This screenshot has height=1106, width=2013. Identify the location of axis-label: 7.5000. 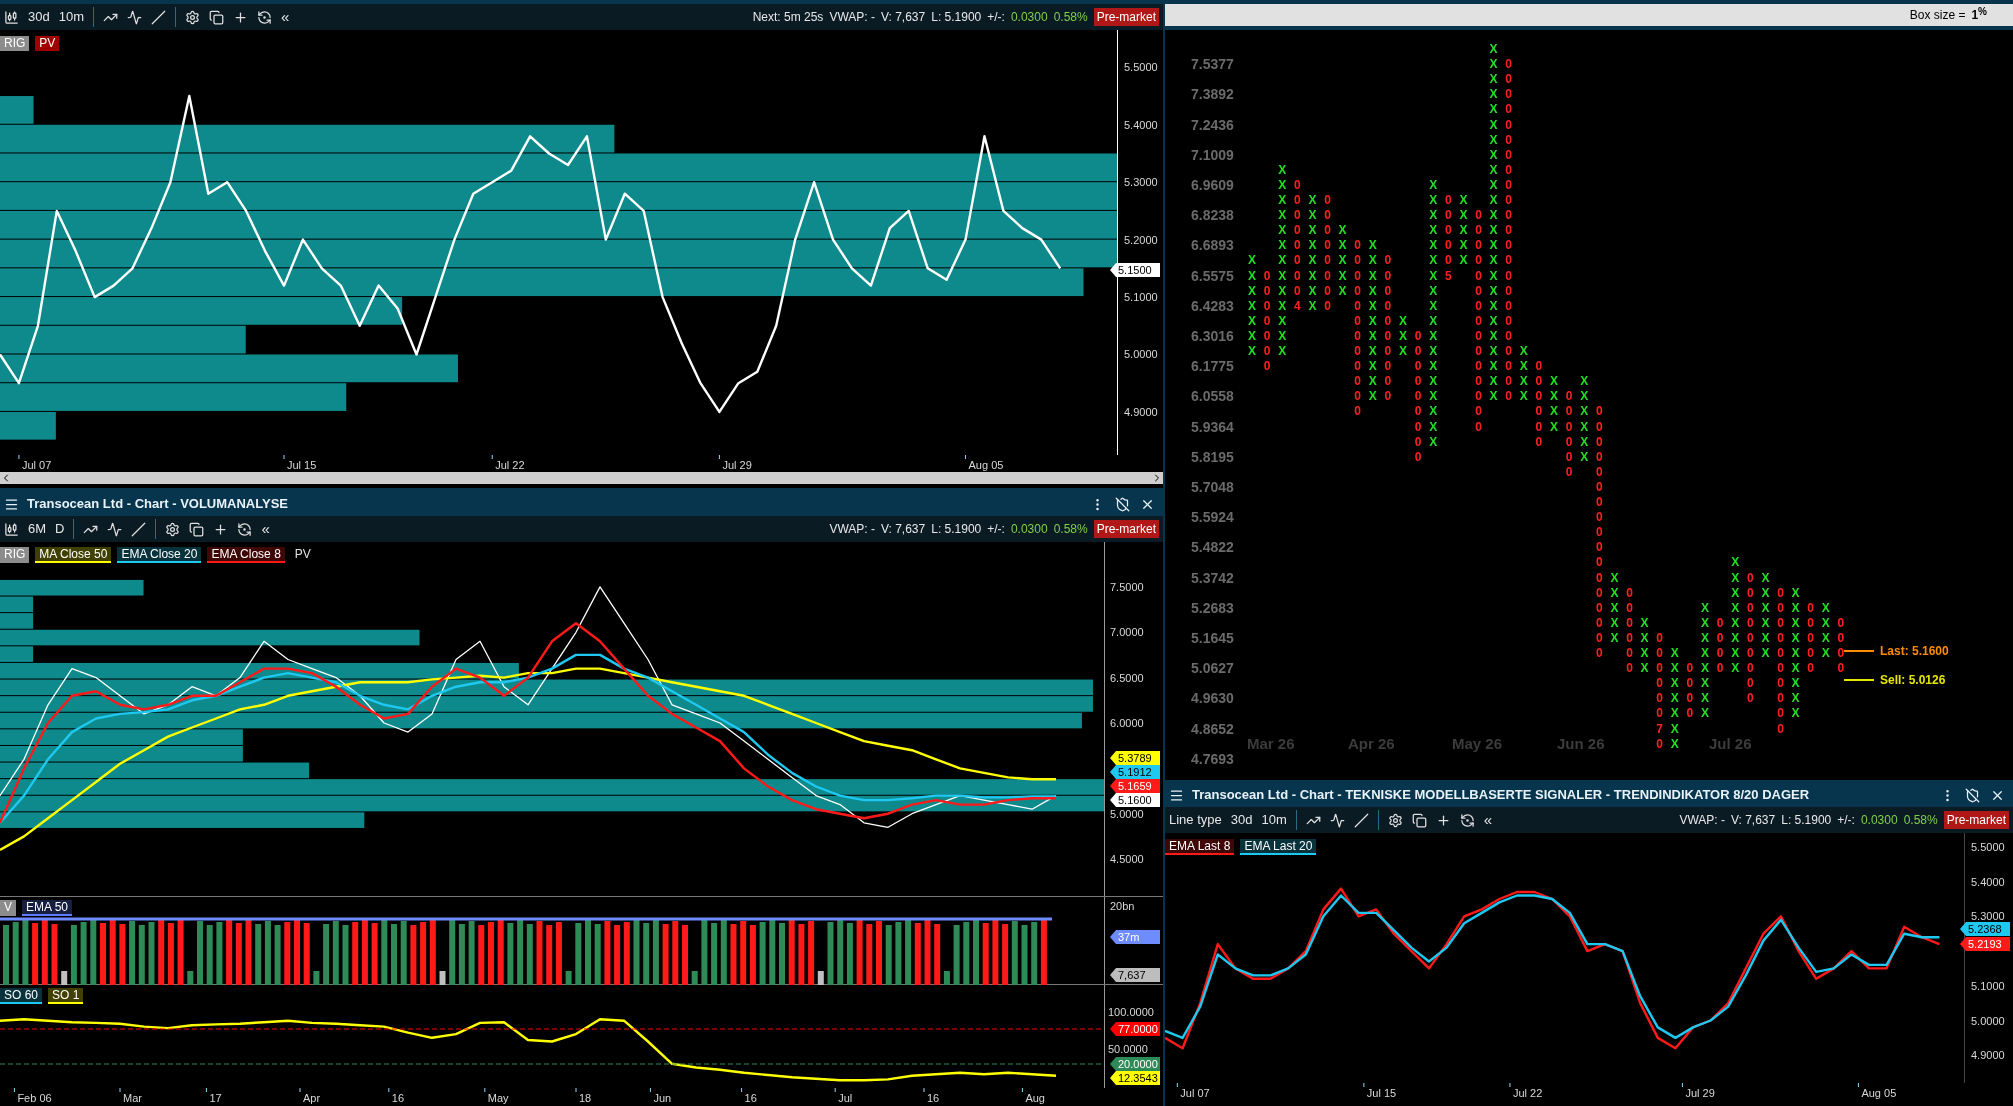
(1127, 586).